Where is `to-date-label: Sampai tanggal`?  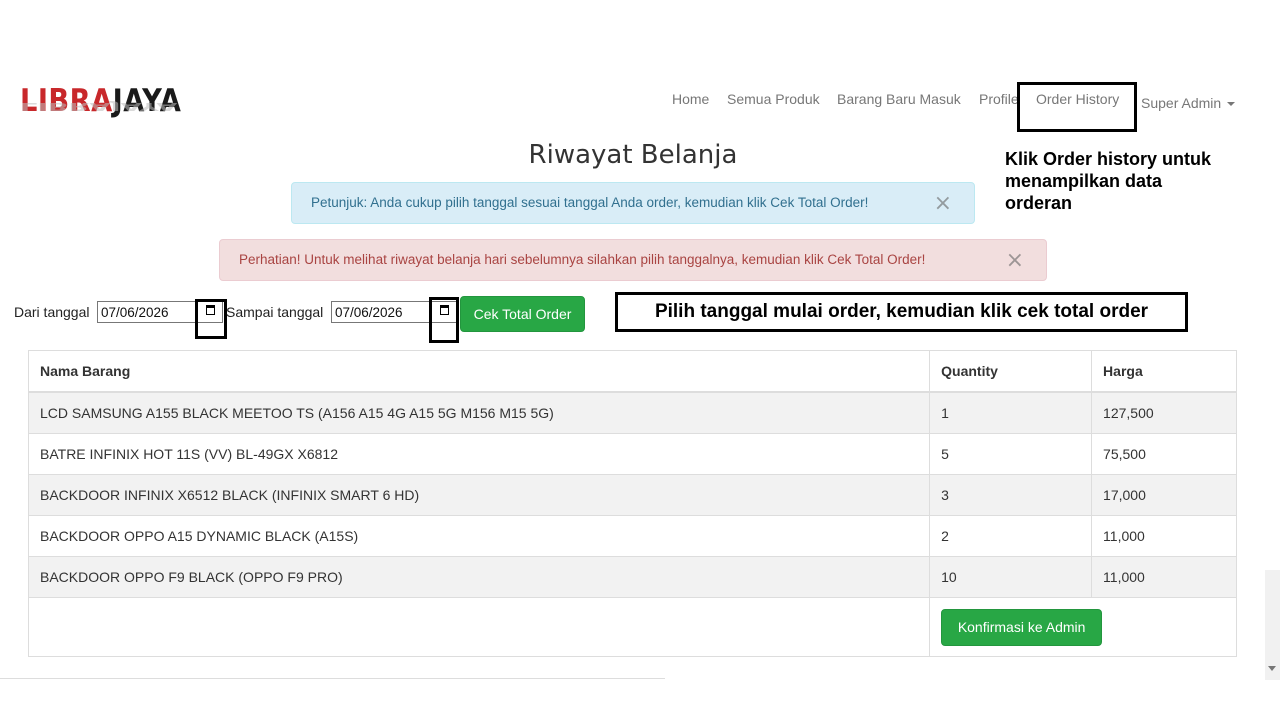
to-date-label: Sampai tanggal is located at coordinates (275, 312).